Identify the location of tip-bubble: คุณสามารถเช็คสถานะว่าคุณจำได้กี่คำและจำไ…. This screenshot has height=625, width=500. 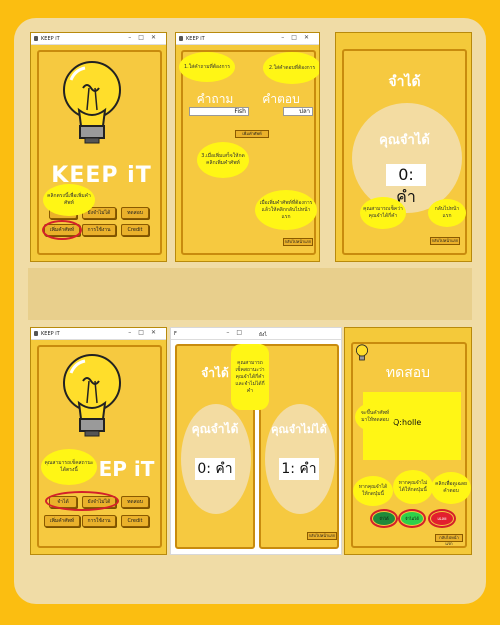
(250, 377).